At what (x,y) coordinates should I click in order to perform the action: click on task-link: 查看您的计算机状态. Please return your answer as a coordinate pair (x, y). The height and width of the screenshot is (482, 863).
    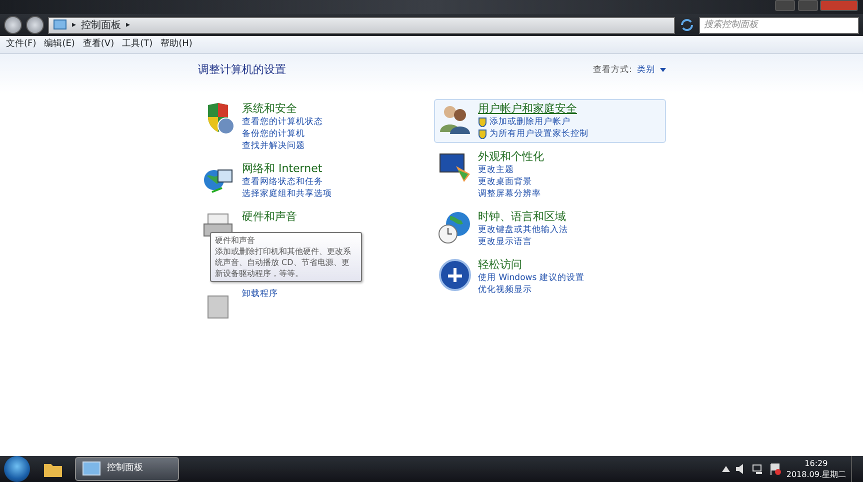
    Looking at the image, I should click on (282, 122).